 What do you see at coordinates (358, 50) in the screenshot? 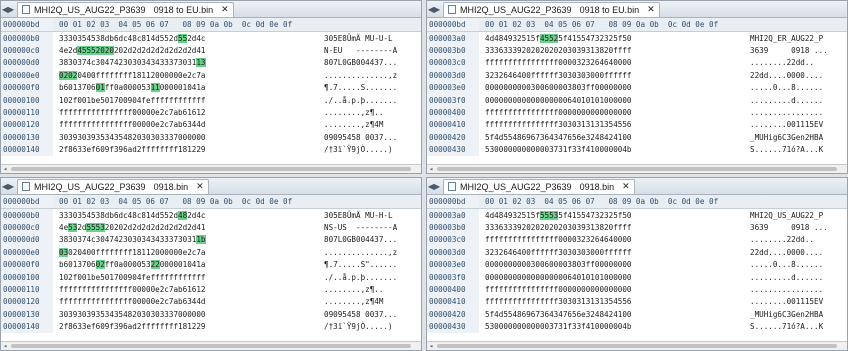
I see `ascii-text: N-EU --------A` at bounding box center [358, 50].